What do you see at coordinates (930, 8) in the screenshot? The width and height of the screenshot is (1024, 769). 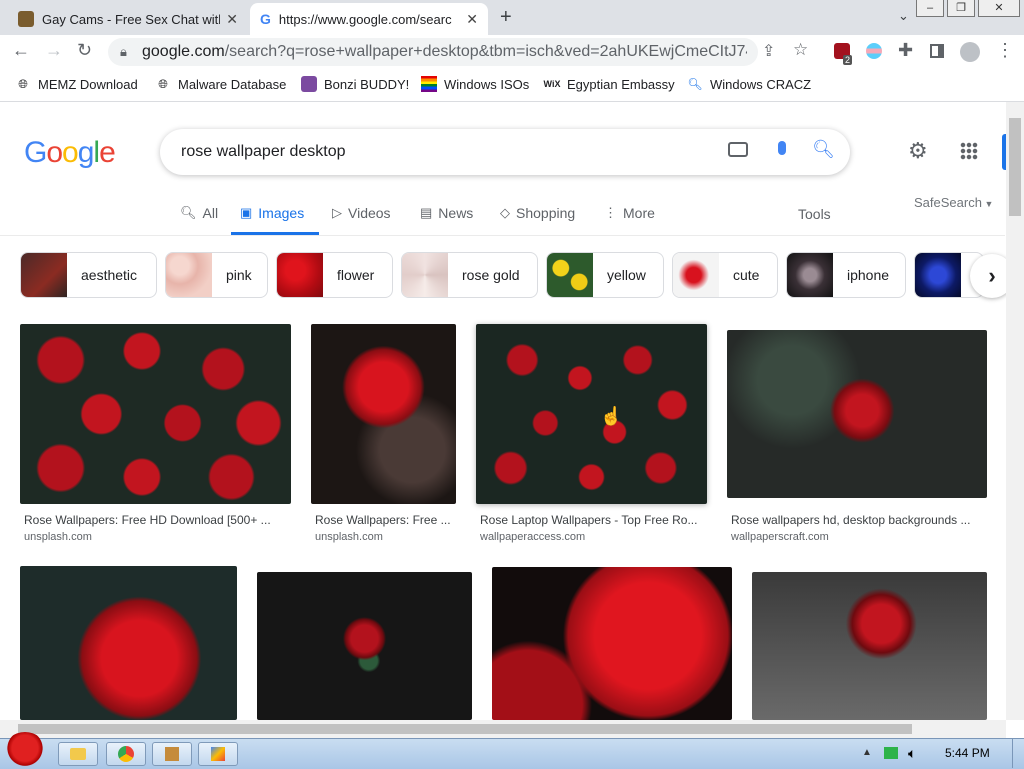 I see `minimize-button: ‒` at bounding box center [930, 8].